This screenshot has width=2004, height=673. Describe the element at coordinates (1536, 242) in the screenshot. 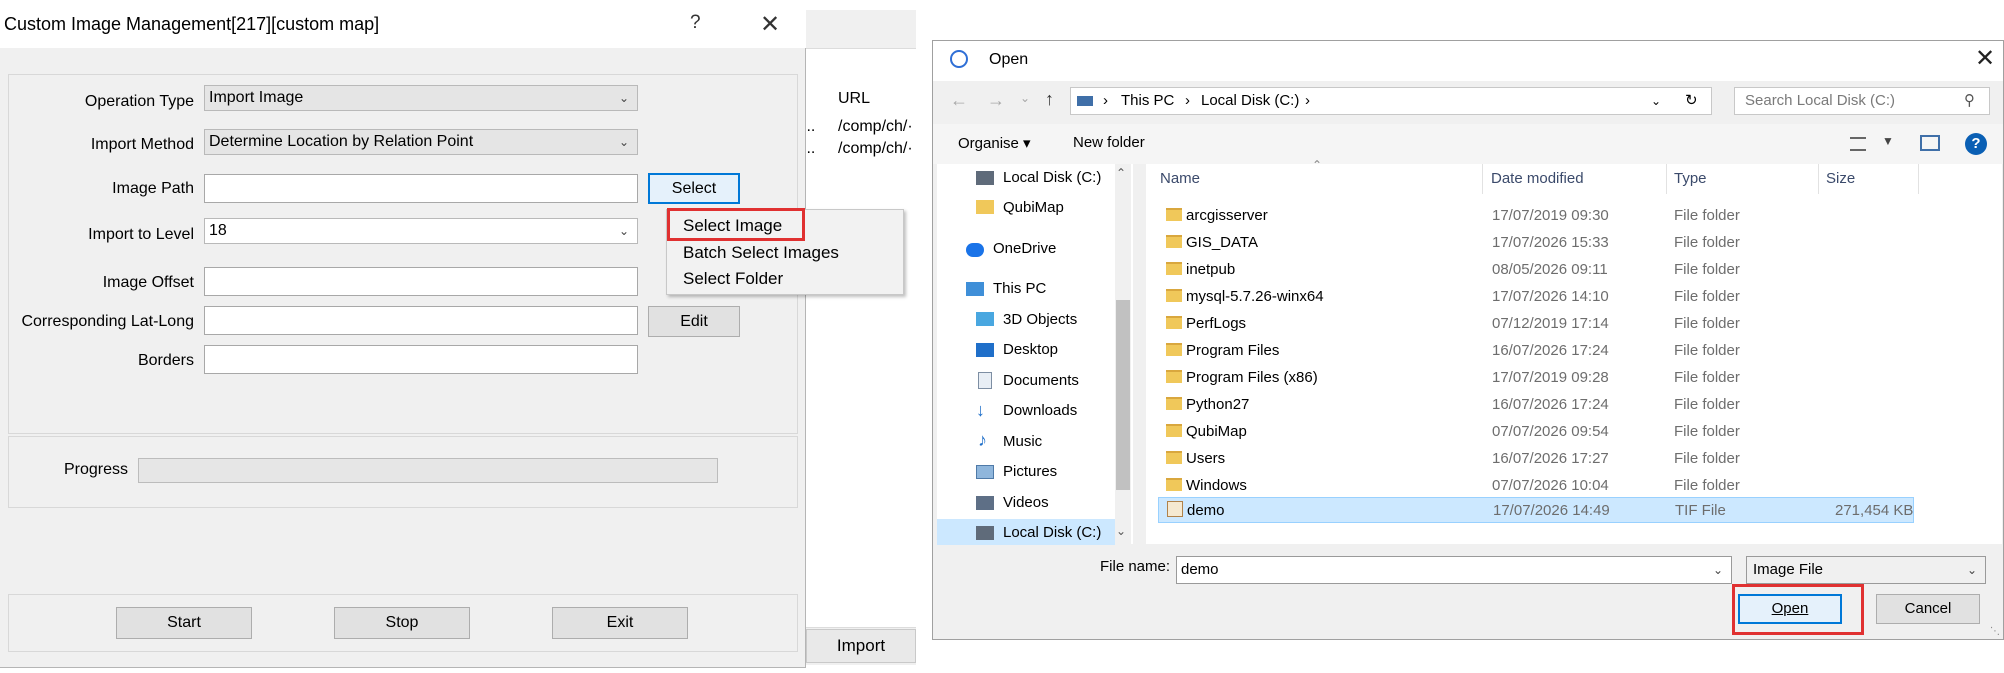

I see `file-row: GIS_DATA 17/07/2026 15:33 File folder` at that location.